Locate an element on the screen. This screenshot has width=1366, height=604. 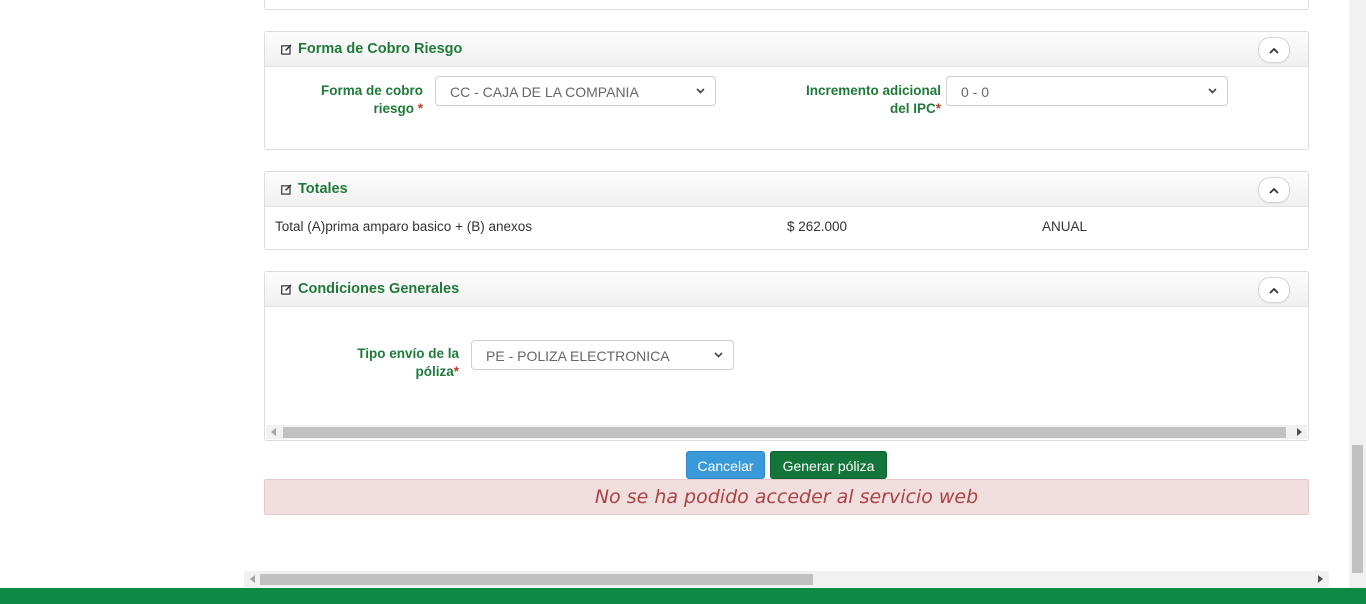
panel-title: Condiciones Generales is located at coordinates (370, 289).